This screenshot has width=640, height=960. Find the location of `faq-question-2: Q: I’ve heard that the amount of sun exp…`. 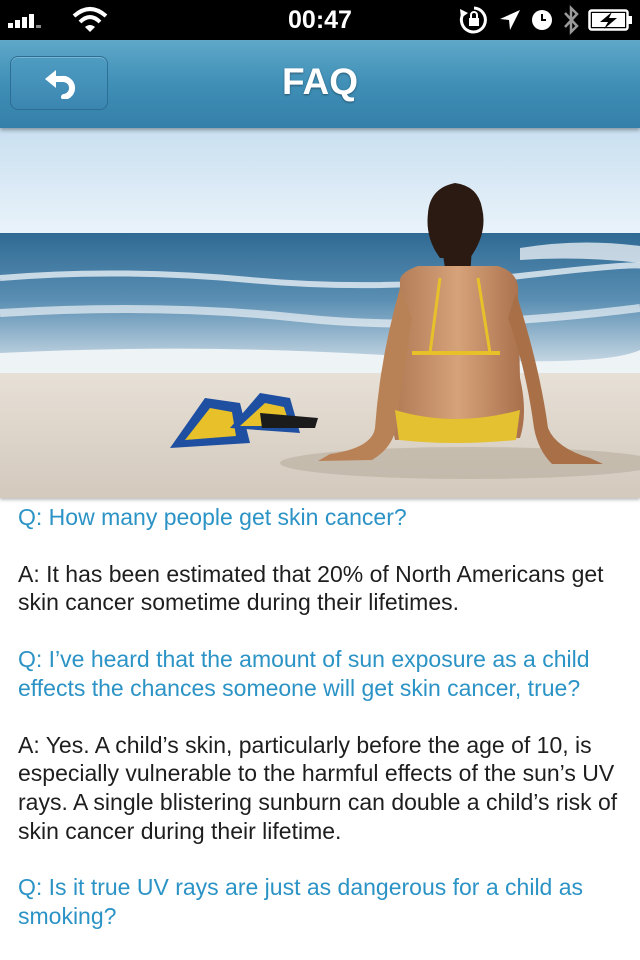

faq-question-2: Q: I’ve heard that the amount of sun exp… is located at coordinates (304, 673).